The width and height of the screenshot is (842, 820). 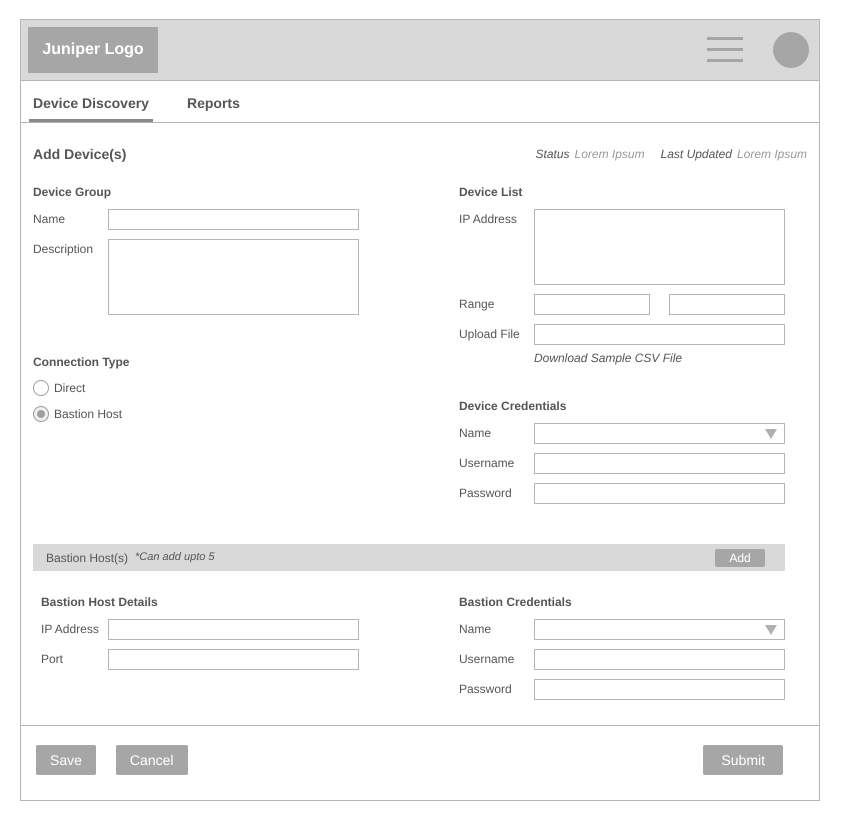 What do you see at coordinates (592, 304) in the screenshot?
I see `range-start-field` at bounding box center [592, 304].